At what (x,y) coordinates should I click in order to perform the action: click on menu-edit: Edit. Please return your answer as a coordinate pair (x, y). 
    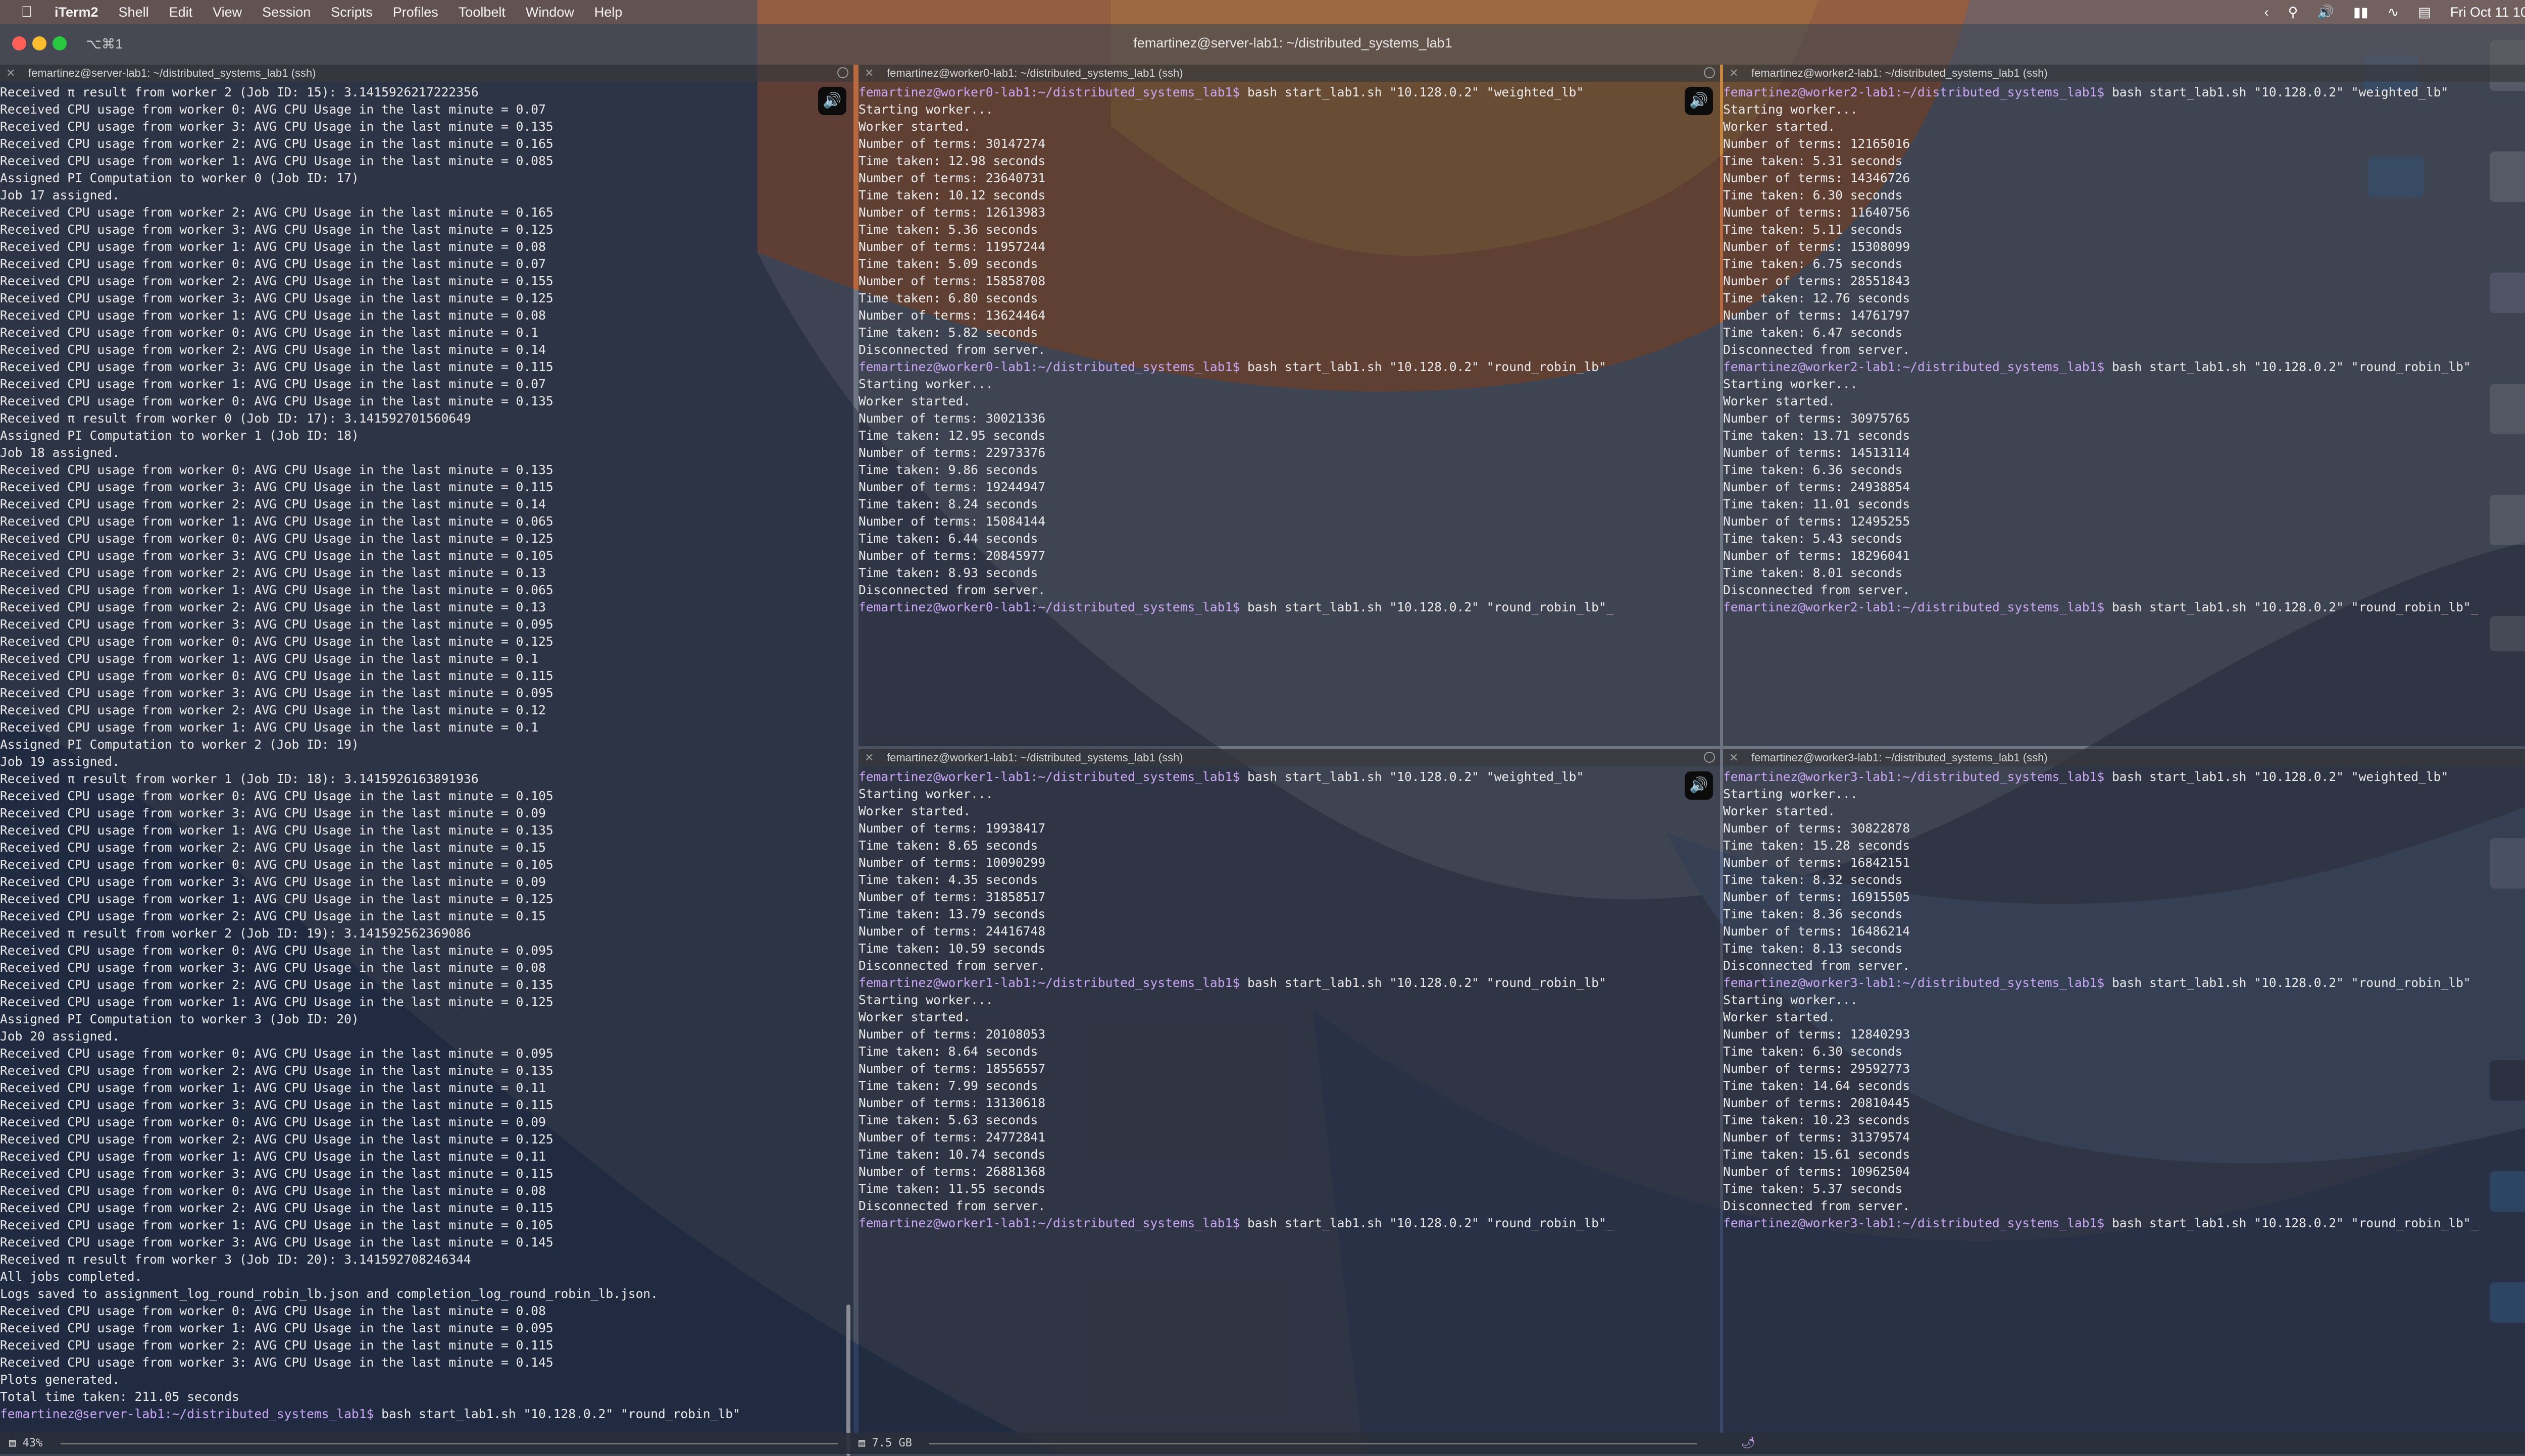
    Looking at the image, I should click on (181, 13).